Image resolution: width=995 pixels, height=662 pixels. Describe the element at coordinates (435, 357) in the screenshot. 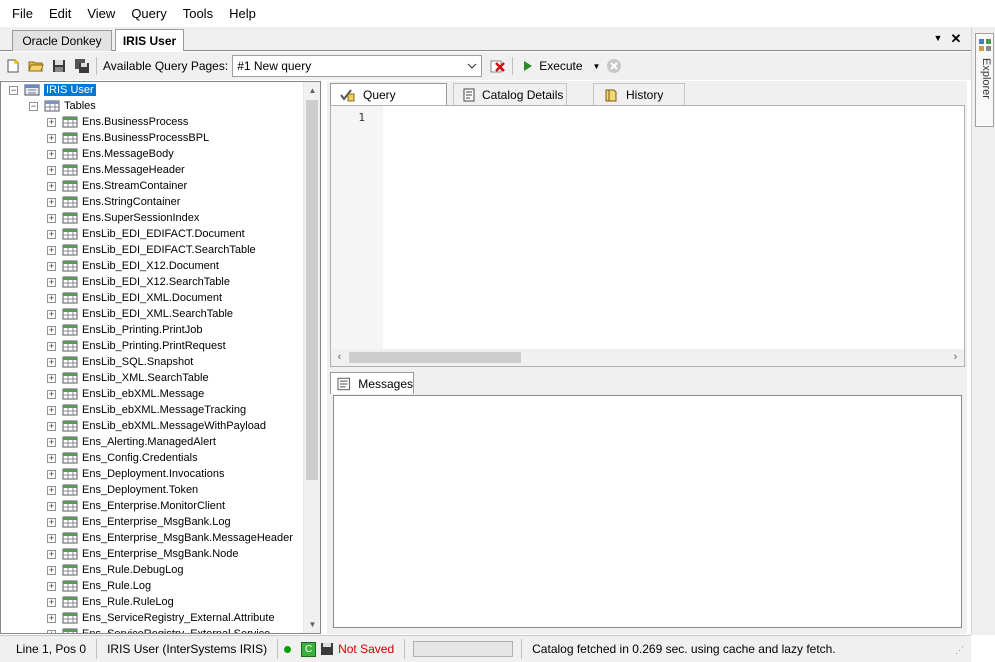

I see `scroll-thumb` at that location.